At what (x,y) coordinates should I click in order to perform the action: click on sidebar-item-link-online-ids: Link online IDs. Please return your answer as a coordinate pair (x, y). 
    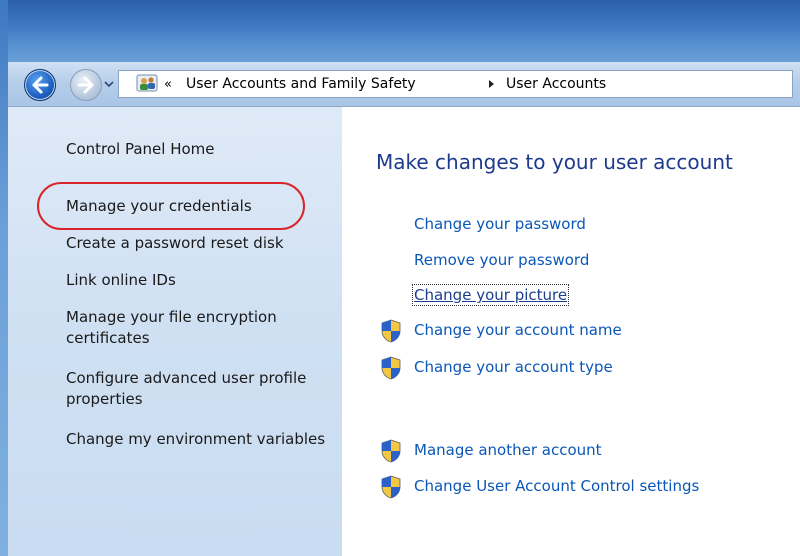
    Looking at the image, I should click on (196, 280).